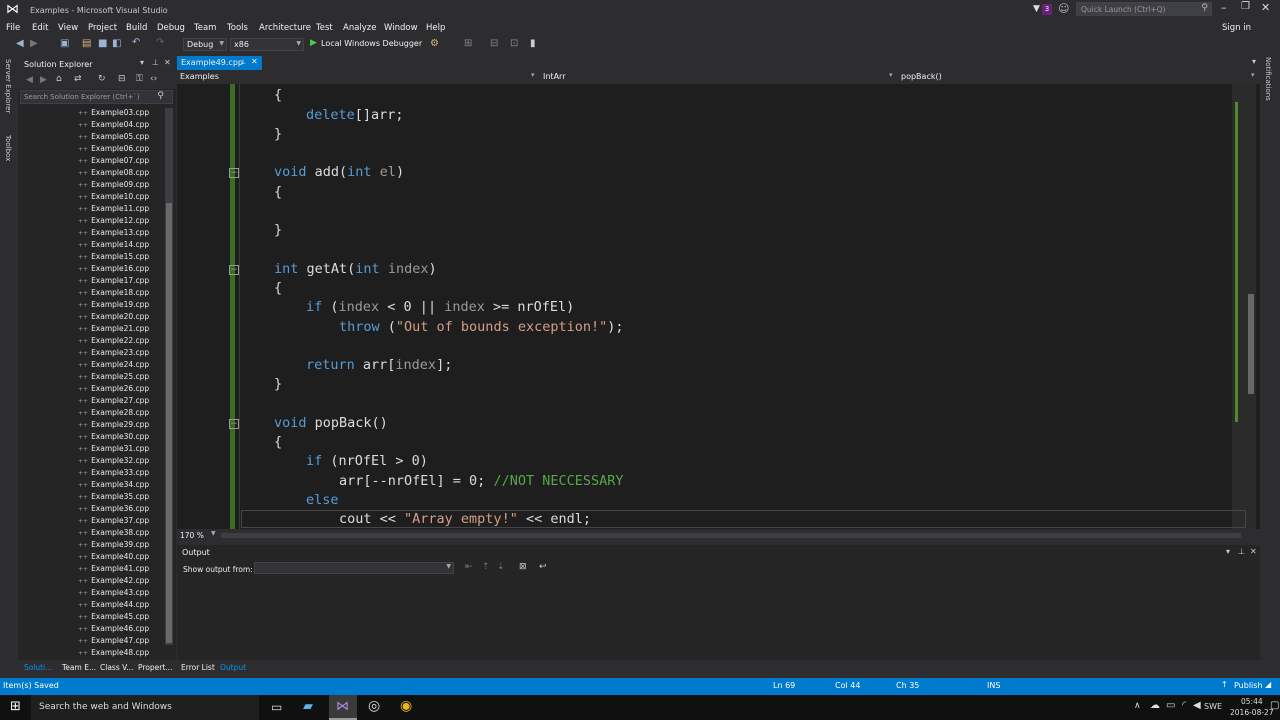 The width and height of the screenshot is (1280, 720). Describe the element at coordinates (237, 28) in the screenshot. I see `menu-tools: Tools` at that location.